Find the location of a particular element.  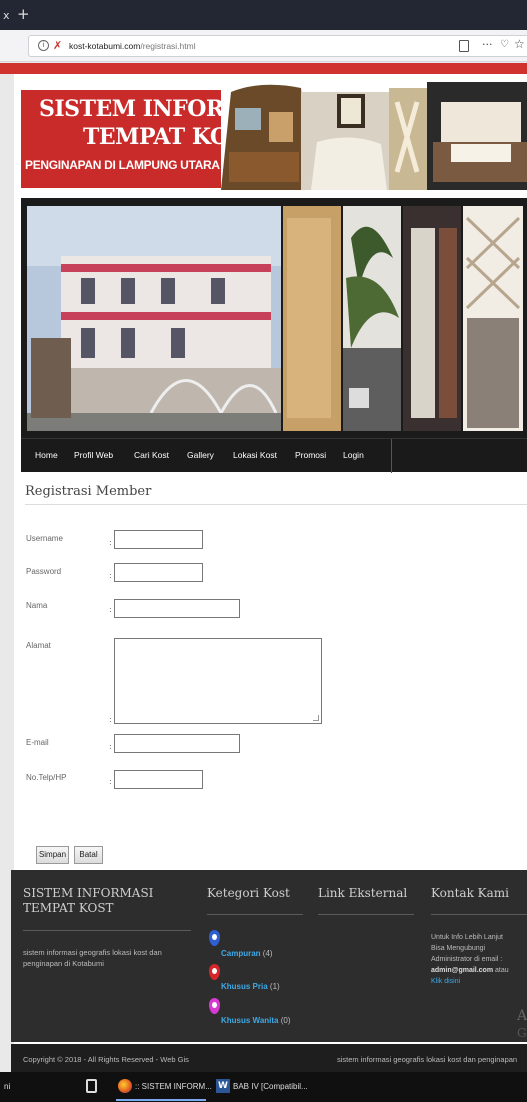

category-campuran-count: (4) is located at coordinates (267, 953).